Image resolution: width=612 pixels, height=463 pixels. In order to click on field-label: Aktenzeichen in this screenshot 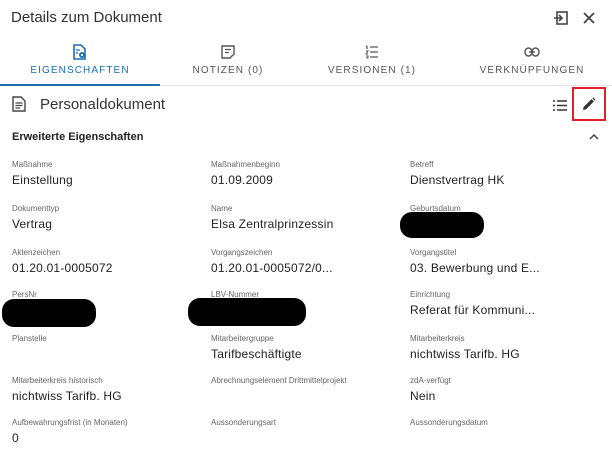, I will do `click(36, 252)`.